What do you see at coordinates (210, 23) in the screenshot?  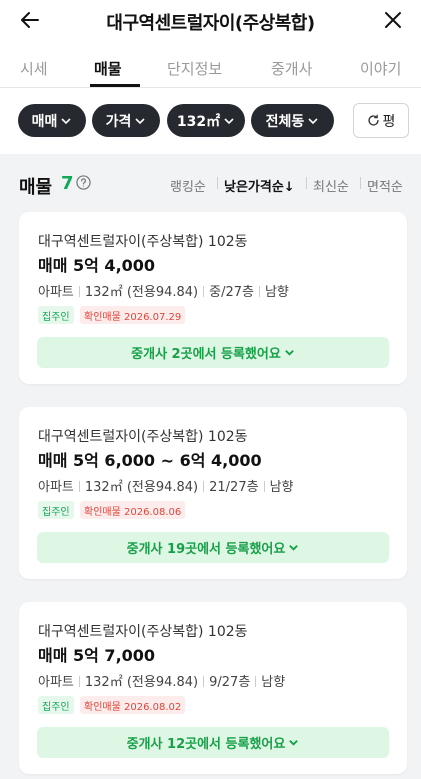 I see `page-title: 대구역센트럴자이(주상복합)` at bounding box center [210, 23].